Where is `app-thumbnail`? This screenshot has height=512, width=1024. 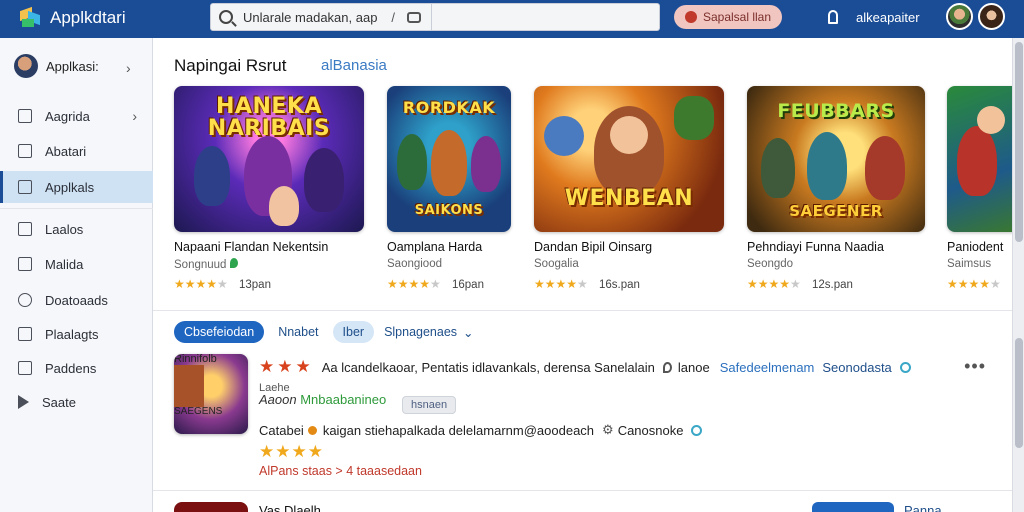 app-thumbnail is located at coordinates (979, 159).